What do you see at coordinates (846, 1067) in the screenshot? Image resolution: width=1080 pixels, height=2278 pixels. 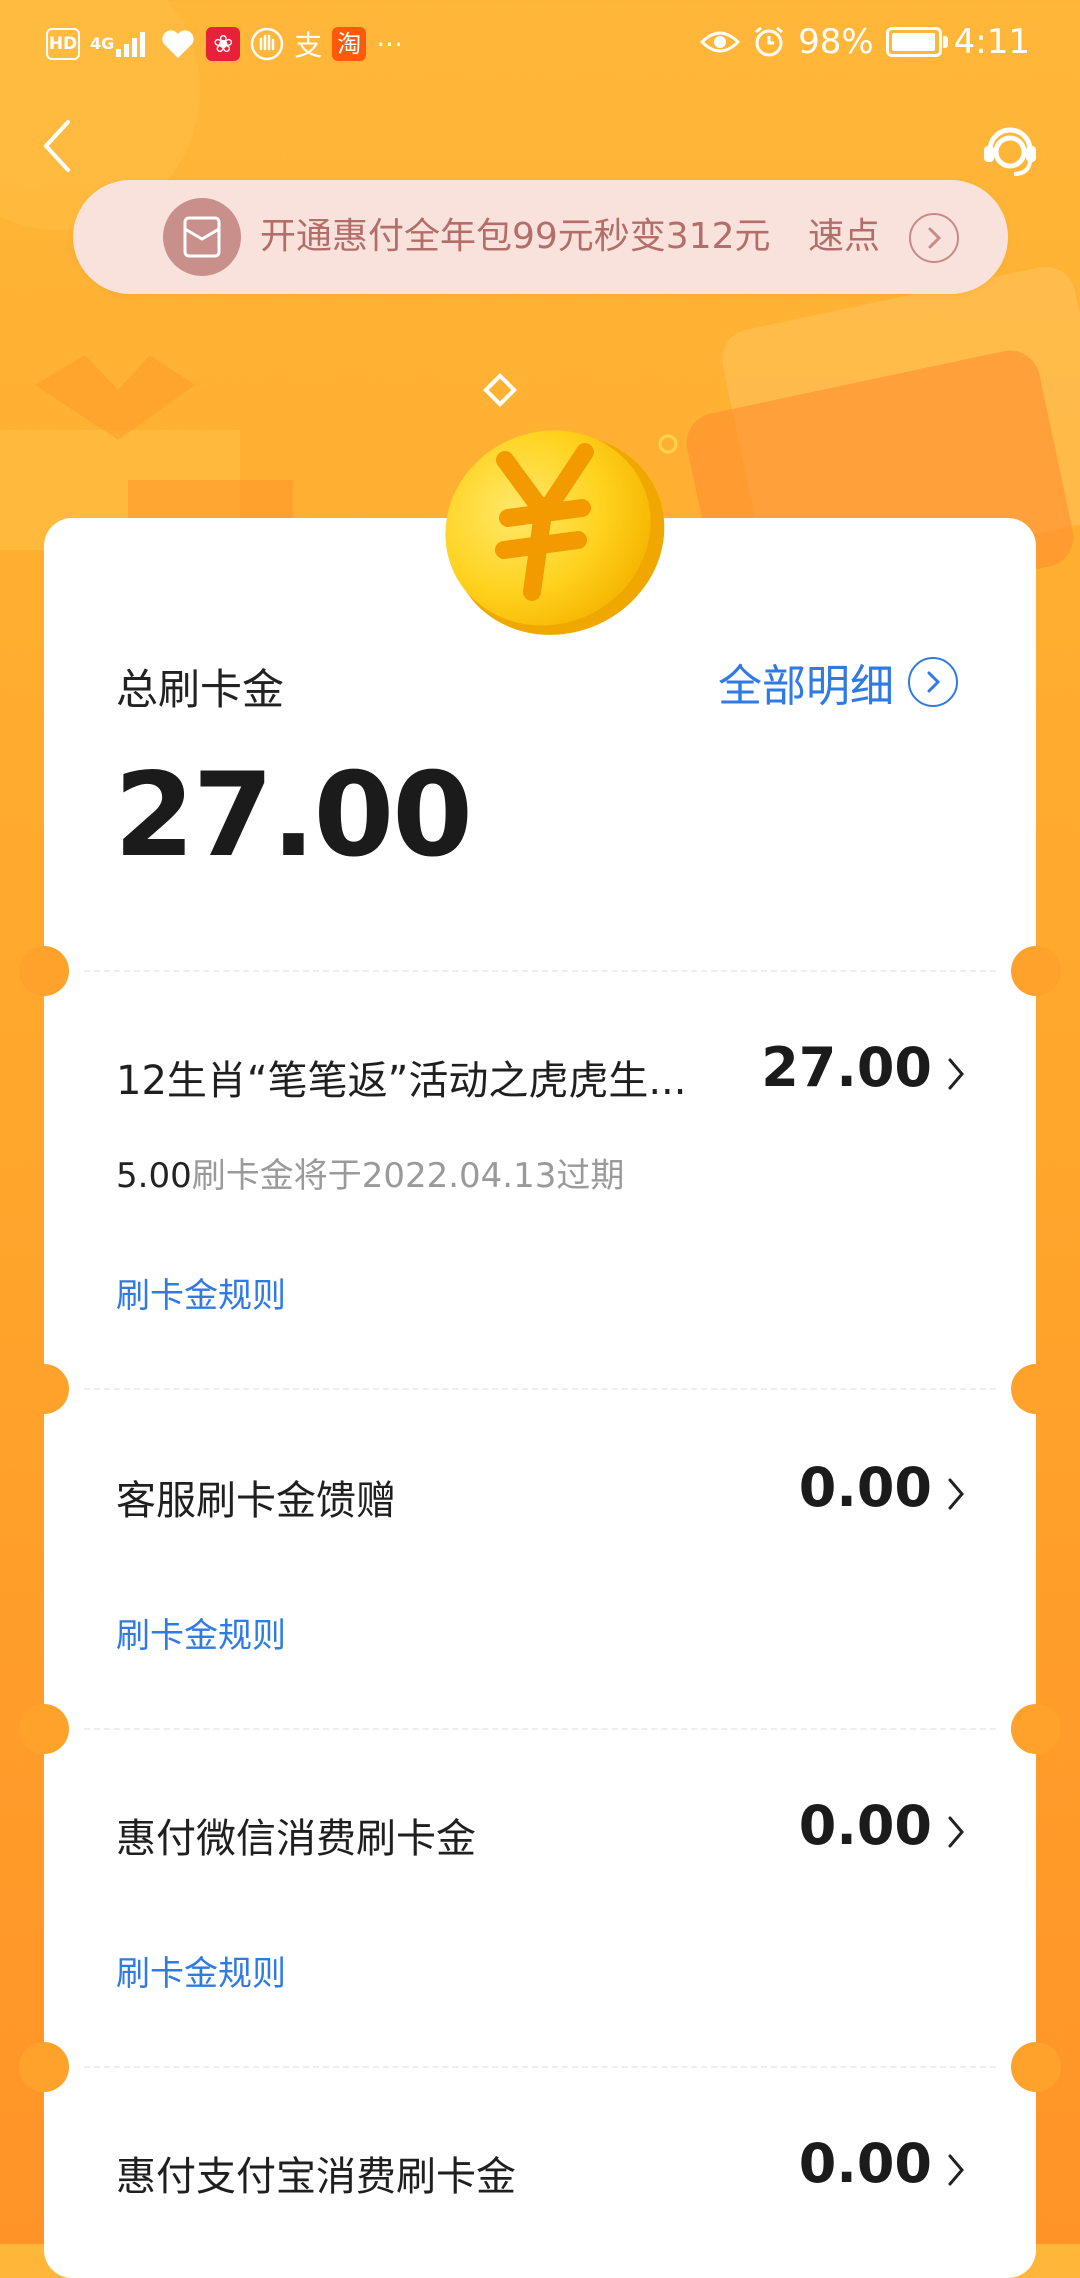 I see `item-amount: 27.00` at bounding box center [846, 1067].